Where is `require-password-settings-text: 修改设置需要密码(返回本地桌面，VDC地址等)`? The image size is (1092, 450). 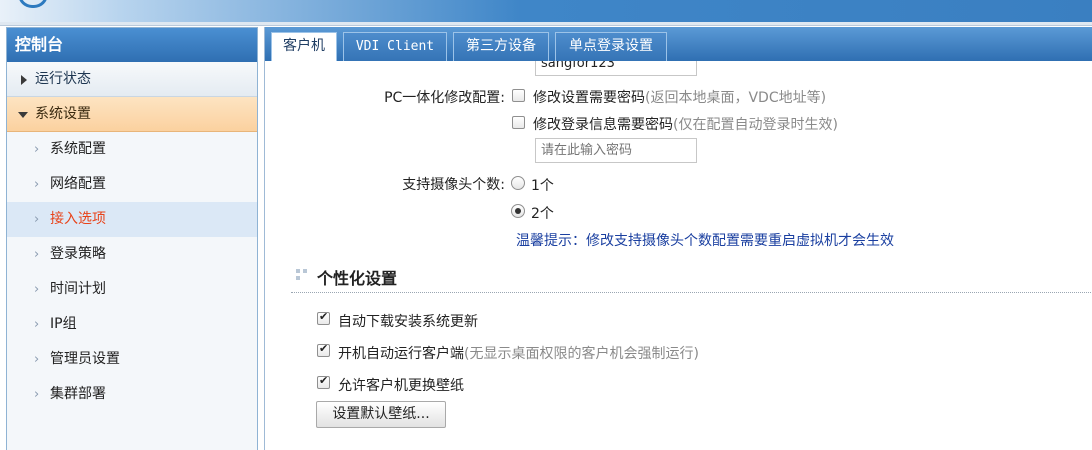
require-password-settings-text: 修改设置需要密码(返回本地桌面，VDC地址等) is located at coordinates (679, 97).